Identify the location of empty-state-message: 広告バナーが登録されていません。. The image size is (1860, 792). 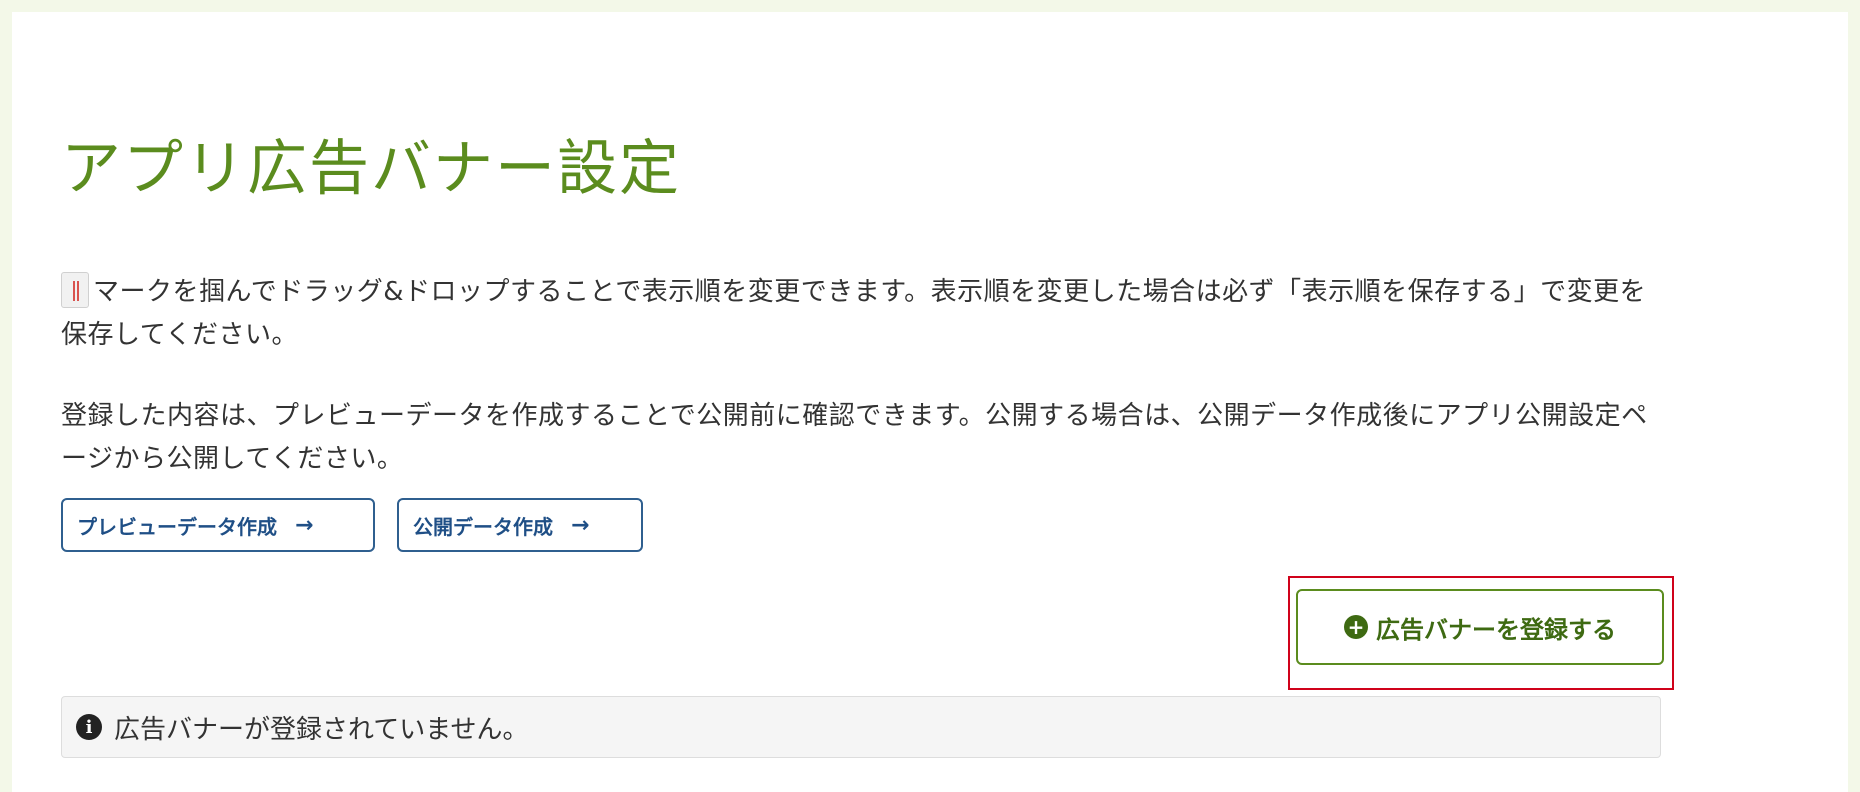
(321, 729).